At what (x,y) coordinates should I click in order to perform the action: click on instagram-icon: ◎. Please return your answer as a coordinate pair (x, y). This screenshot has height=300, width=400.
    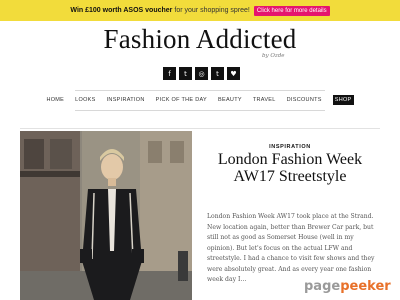
    Looking at the image, I should click on (201, 73).